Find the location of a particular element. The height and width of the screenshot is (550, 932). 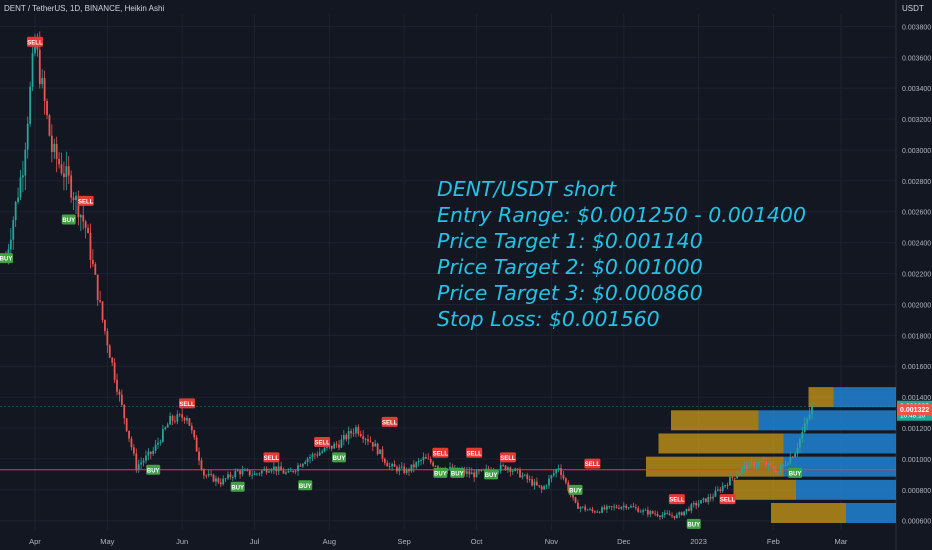

x-tick-label: Aug is located at coordinates (329, 541).